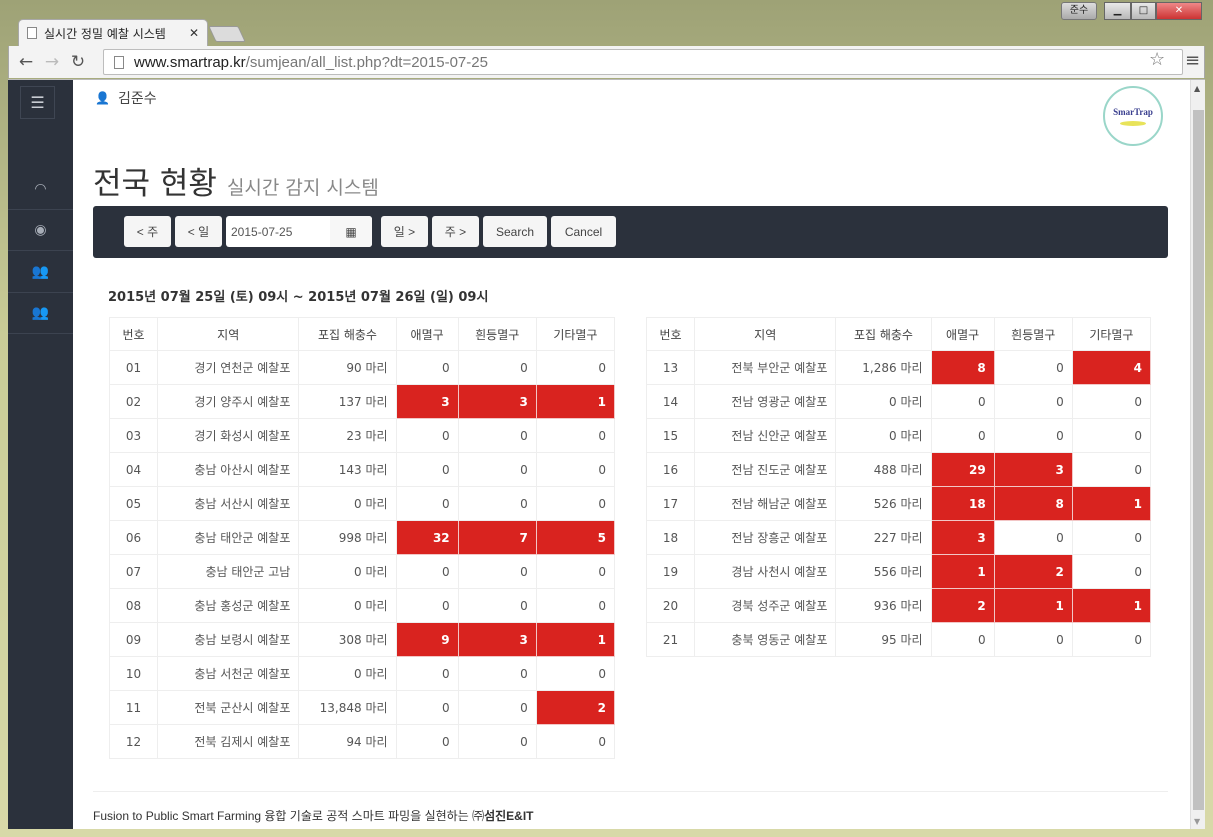 The image size is (1213, 837). Describe the element at coordinates (1143, 11) in the screenshot. I see `maximize-button: □` at that location.